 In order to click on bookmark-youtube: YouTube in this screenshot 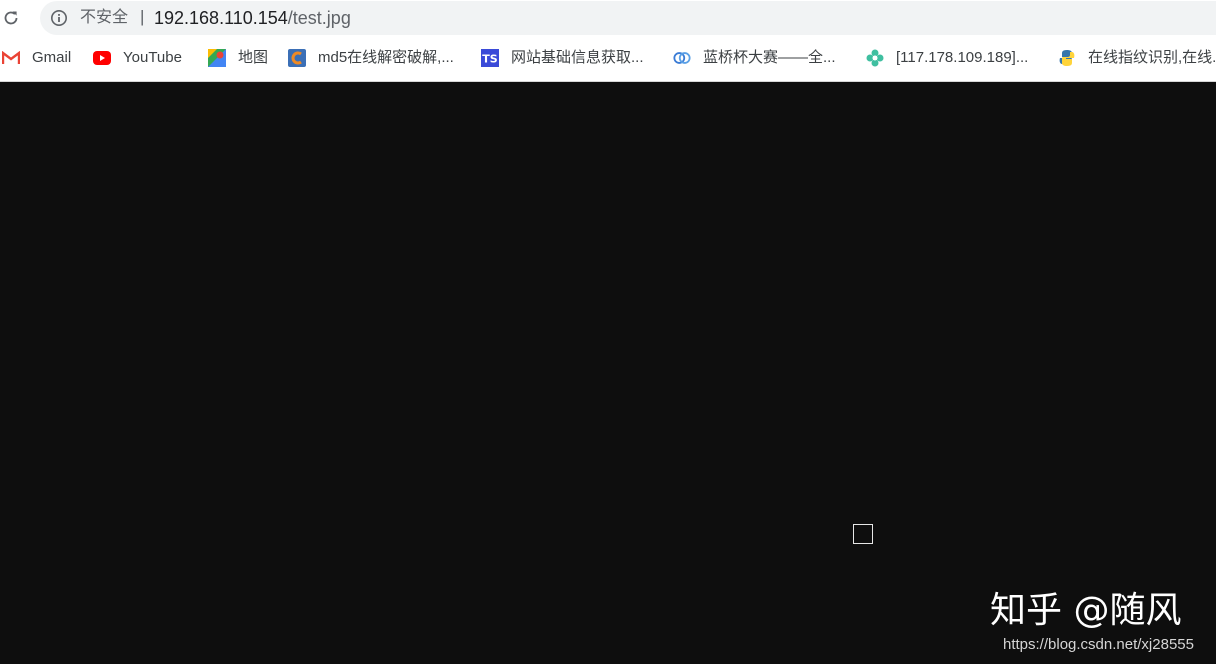, I will do `click(137, 58)`.